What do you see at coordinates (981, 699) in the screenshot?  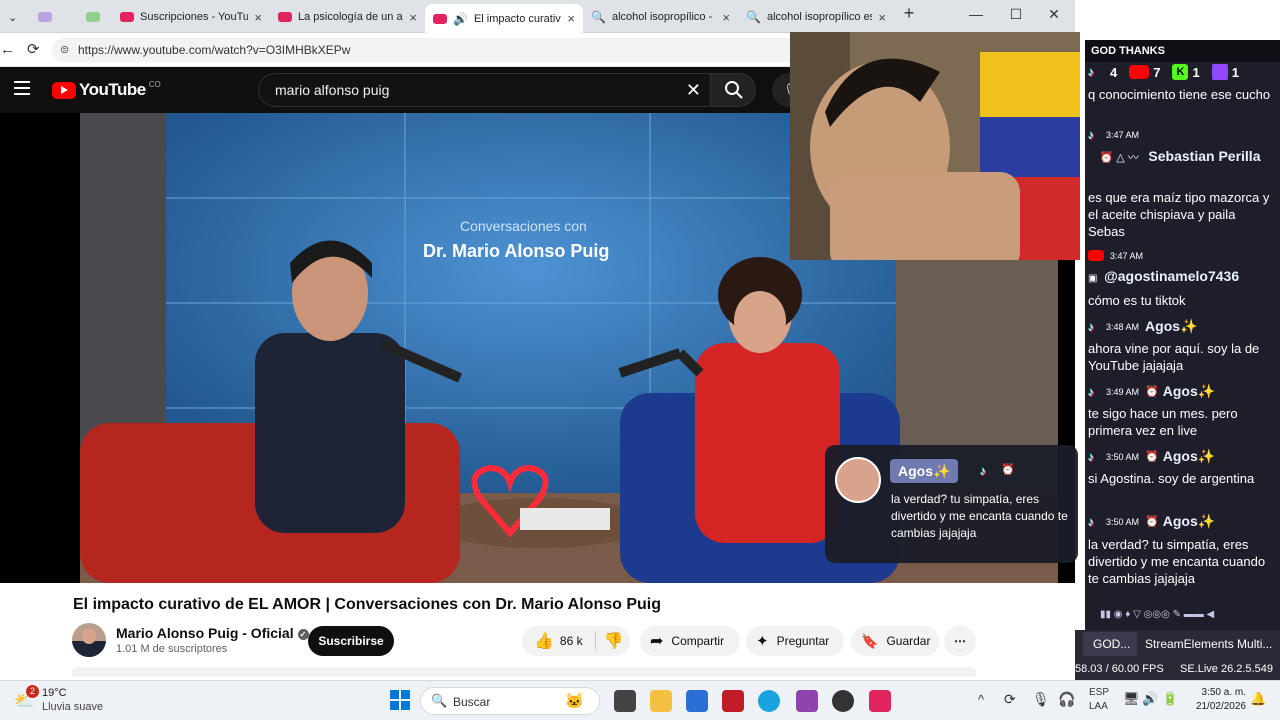 I see `chevron-up-icon: ^` at bounding box center [981, 699].